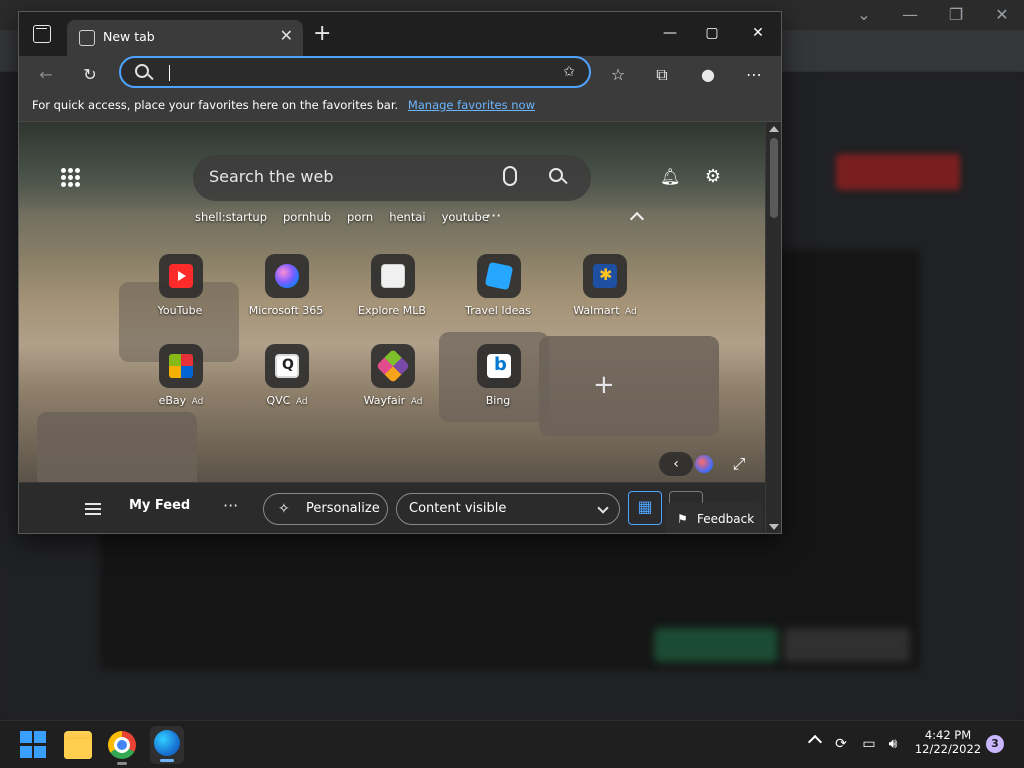 The height and width of the screenshot is (768, 1024). What do you see at coordinates (499, 276) in the screenshot?
I see `travel-icon` at bounding box center [499, 276].